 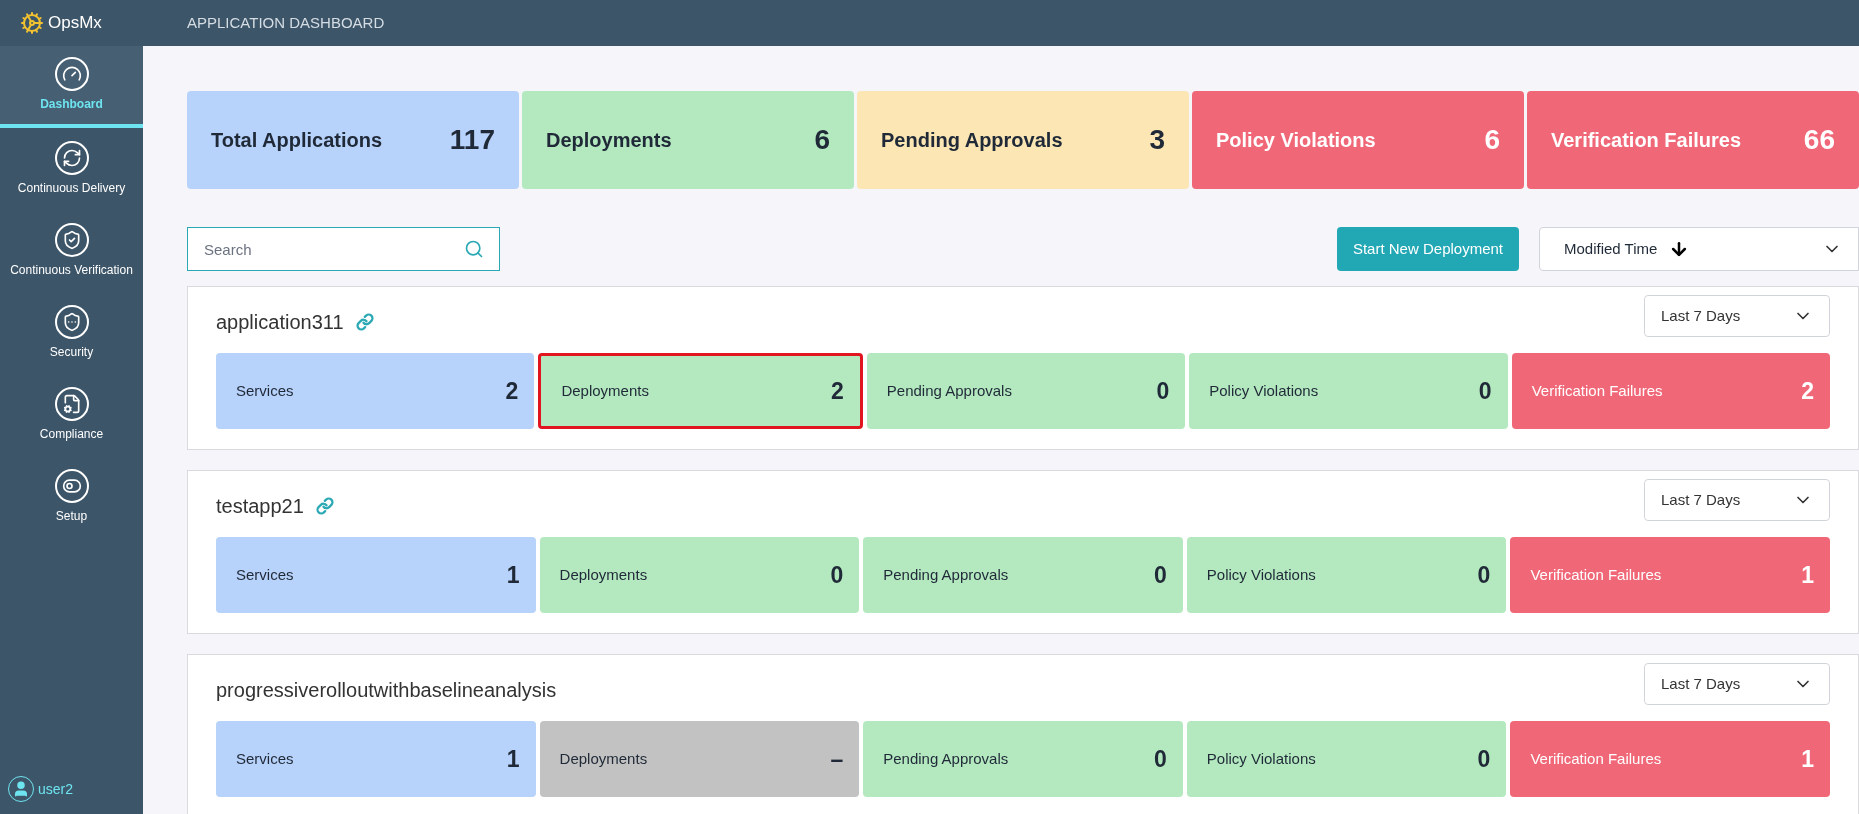 I want to click on gauge-icon, so click(x=71, y=74).